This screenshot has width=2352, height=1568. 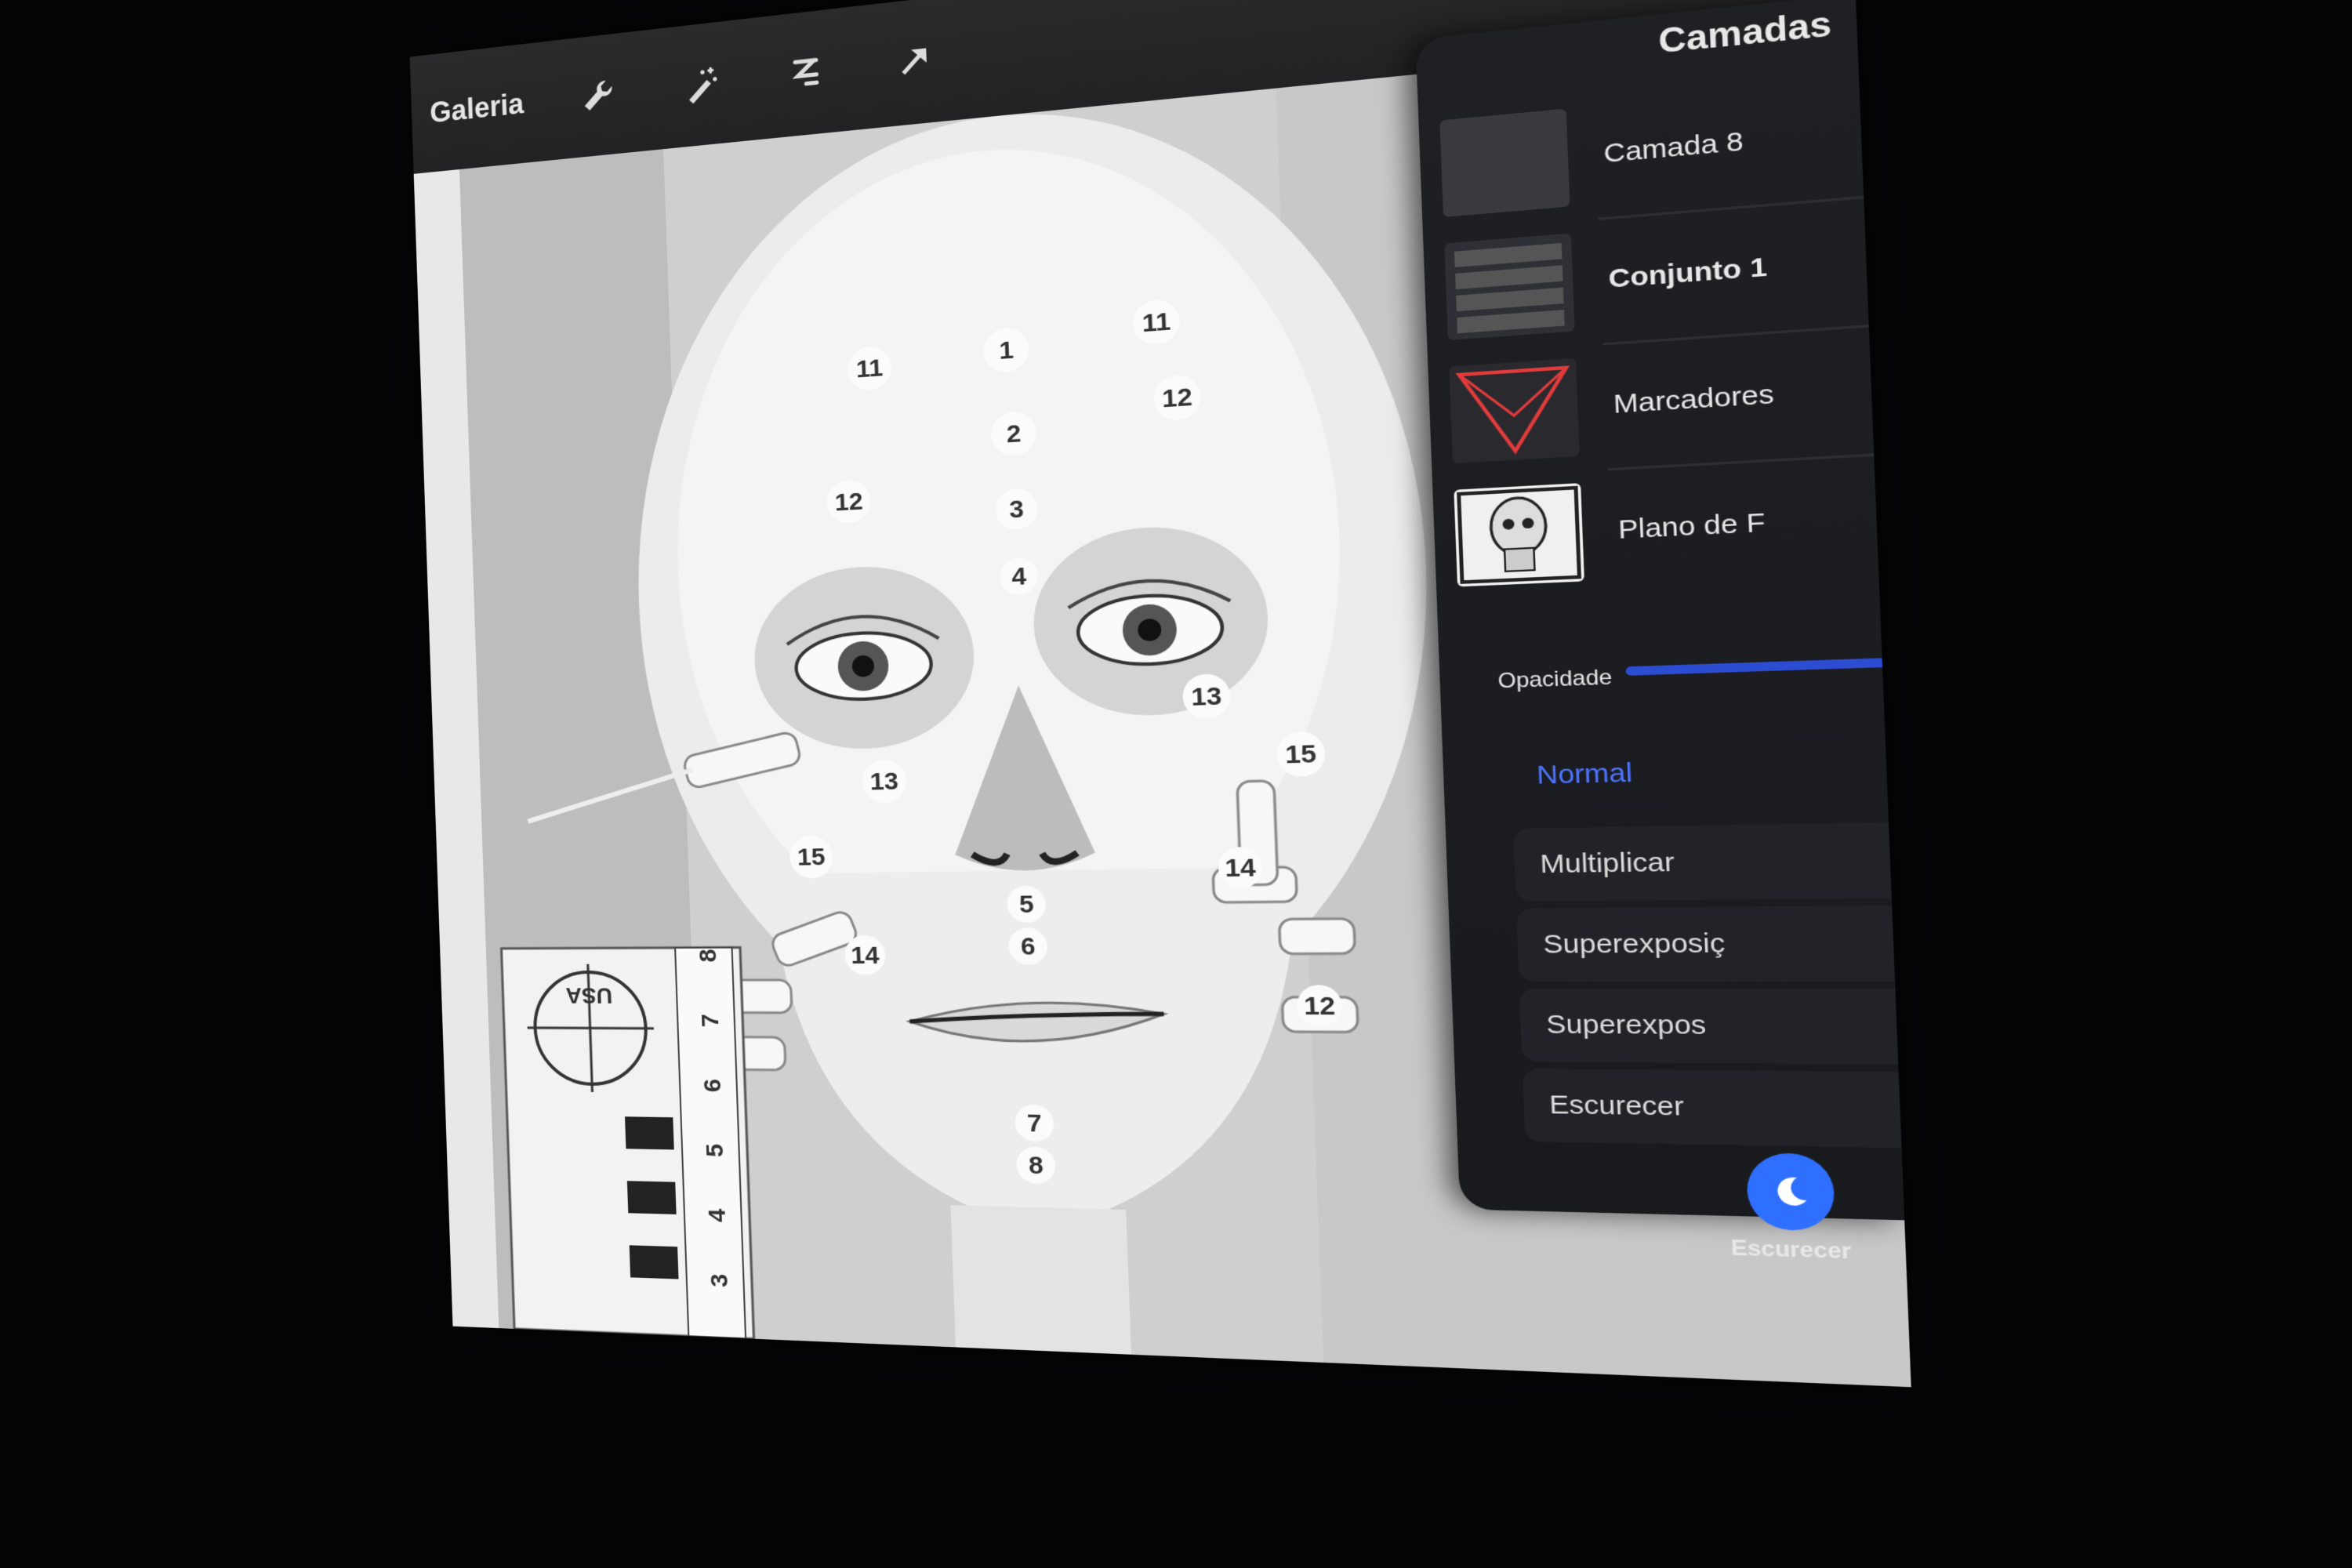 What do you see at coordinates (1714, 1026) in the screenshot?
I see `blend-mode-linear-dodge: Superexpos` at bounding box center [1714, 1026].